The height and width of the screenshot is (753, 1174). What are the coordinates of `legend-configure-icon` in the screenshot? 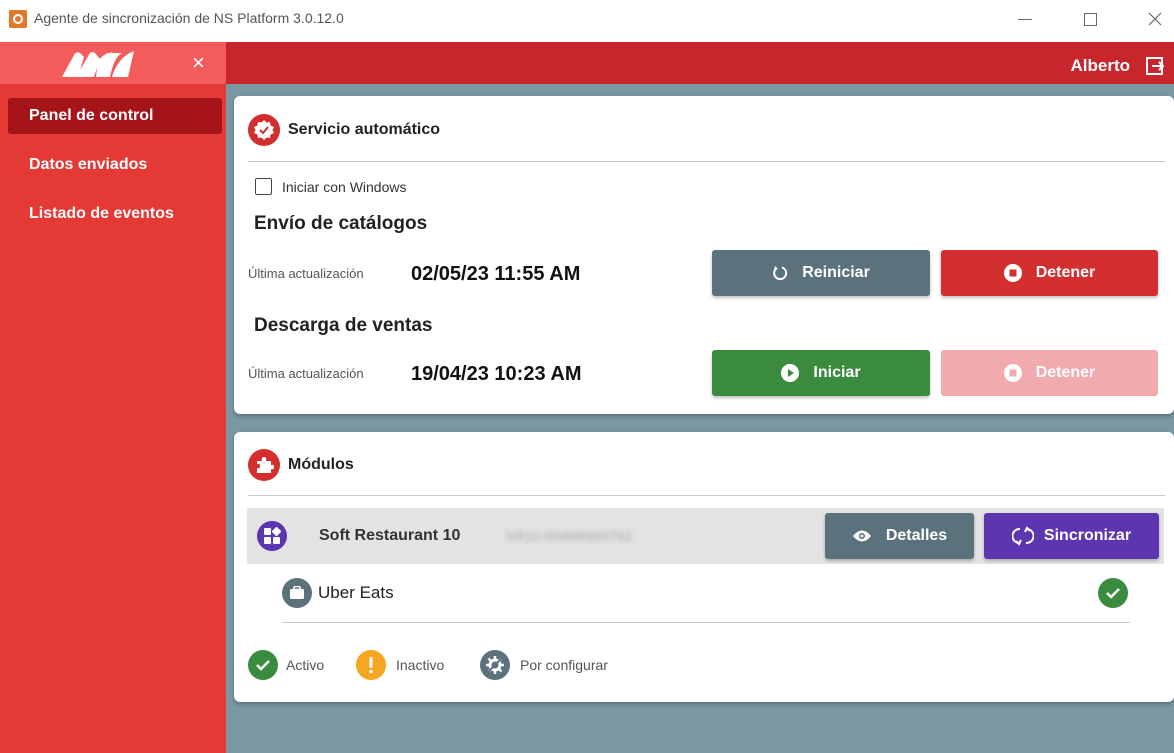 It's located at (495, 665).